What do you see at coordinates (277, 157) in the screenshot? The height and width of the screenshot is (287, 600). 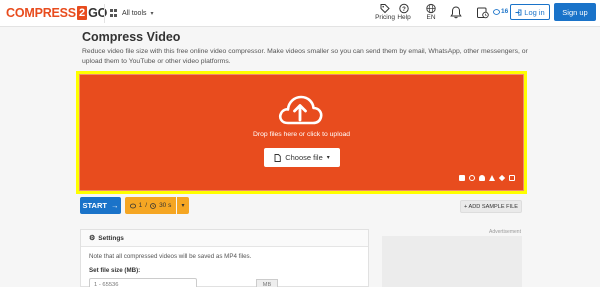 I see `file-icon` at bounding box center [277, 157].